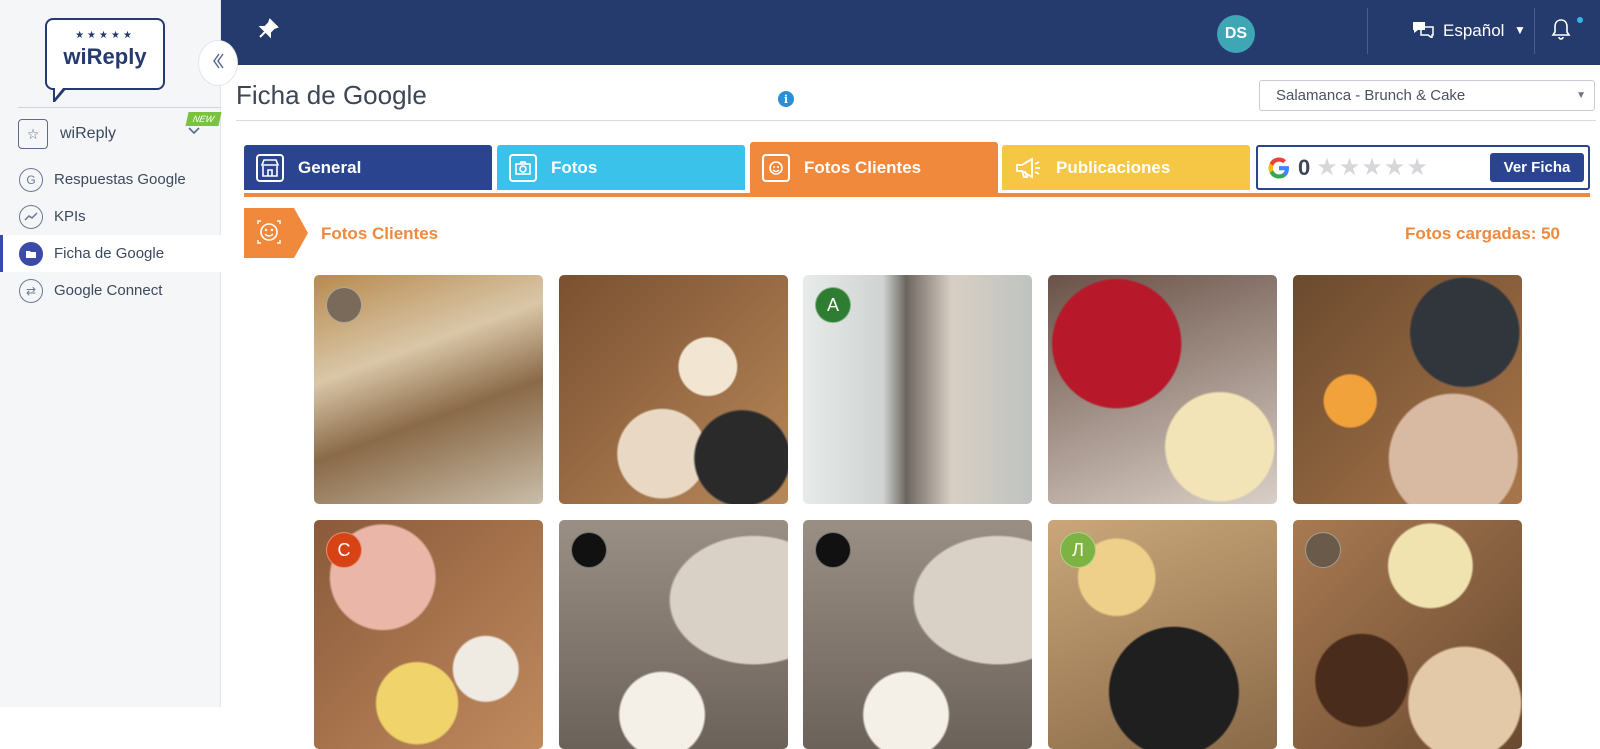 Image resolution: width=1600 pixels, height=749 pixels. I want to click on customer-photo: A, so click(917, 389).